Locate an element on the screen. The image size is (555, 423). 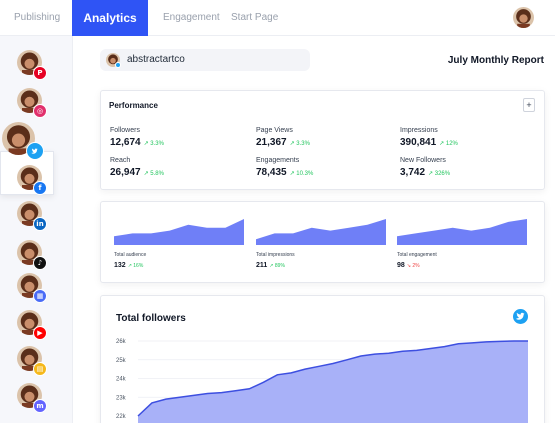
user-avatar is located at coordinates (523, 17).